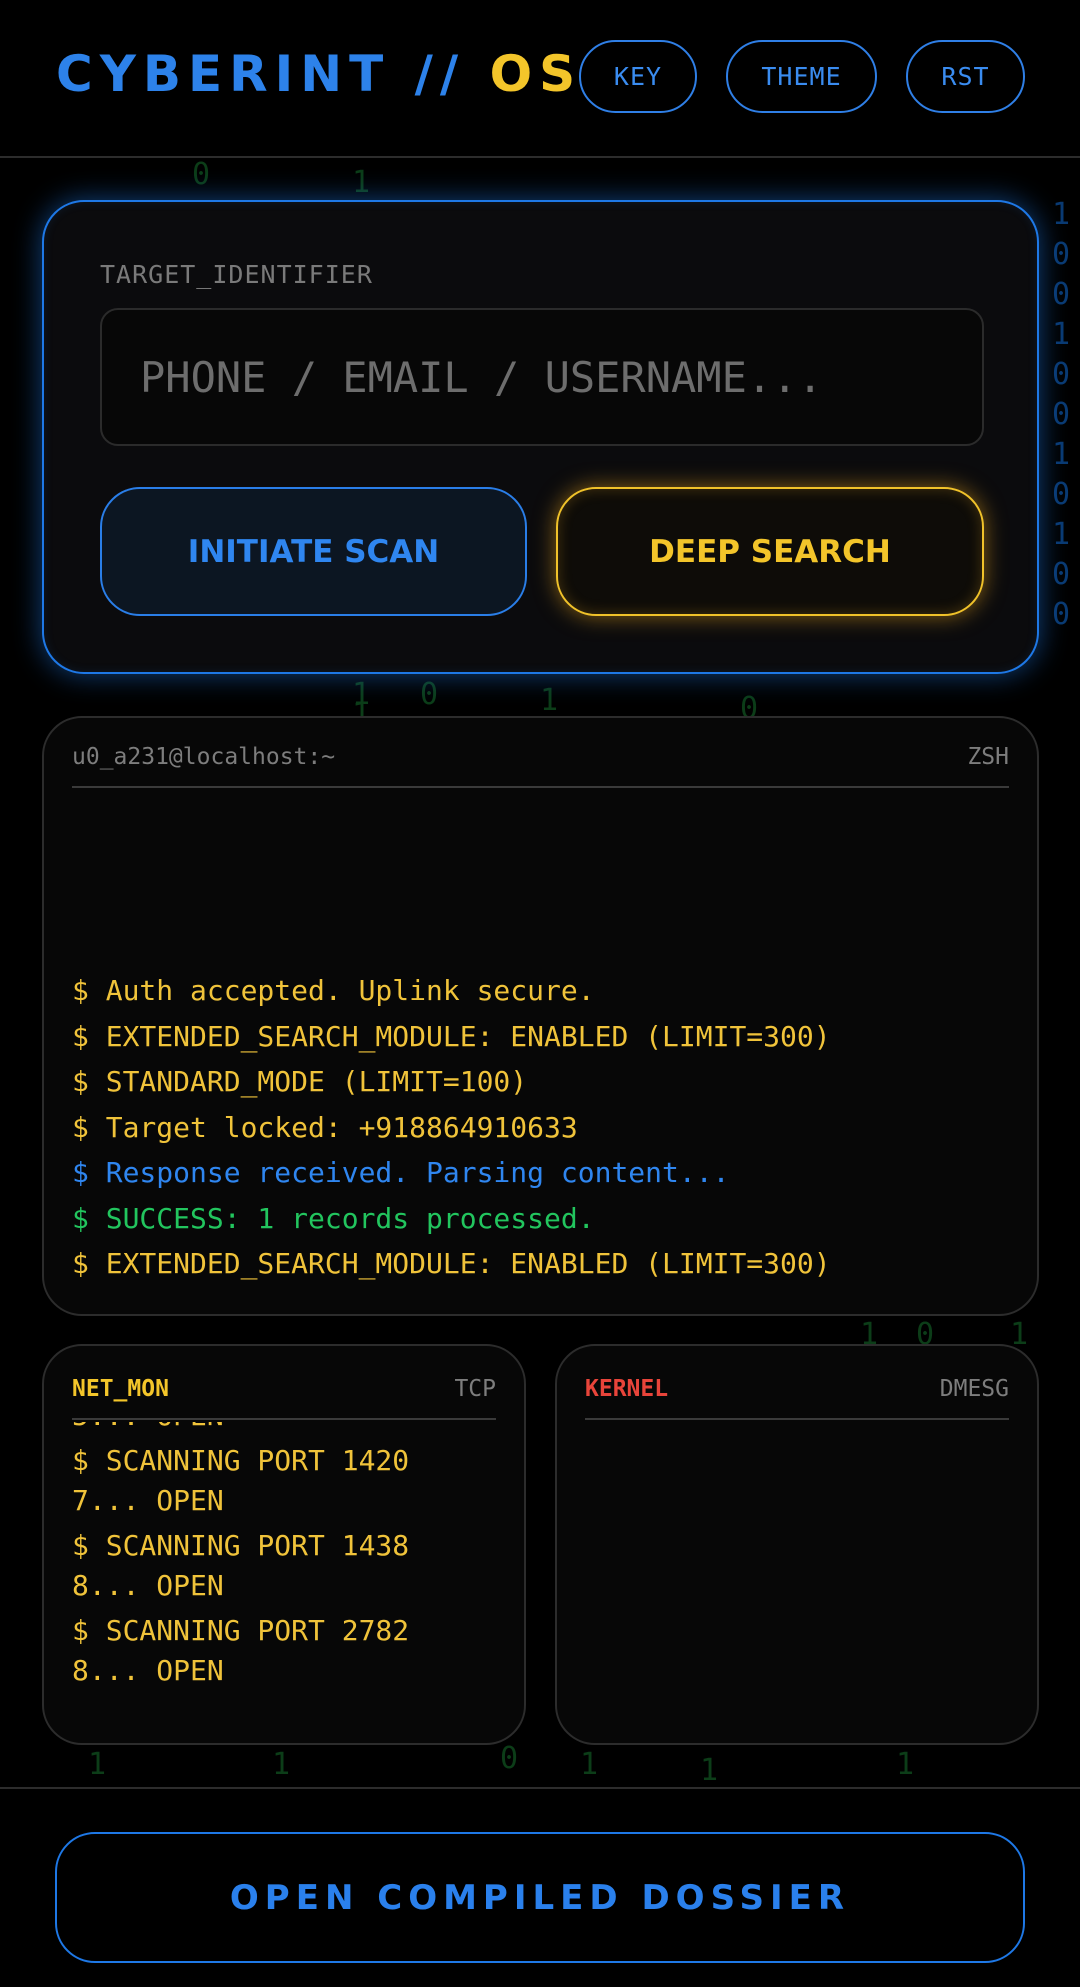  I want to click on kernel-tag: DMESG, so click(974, 1389).